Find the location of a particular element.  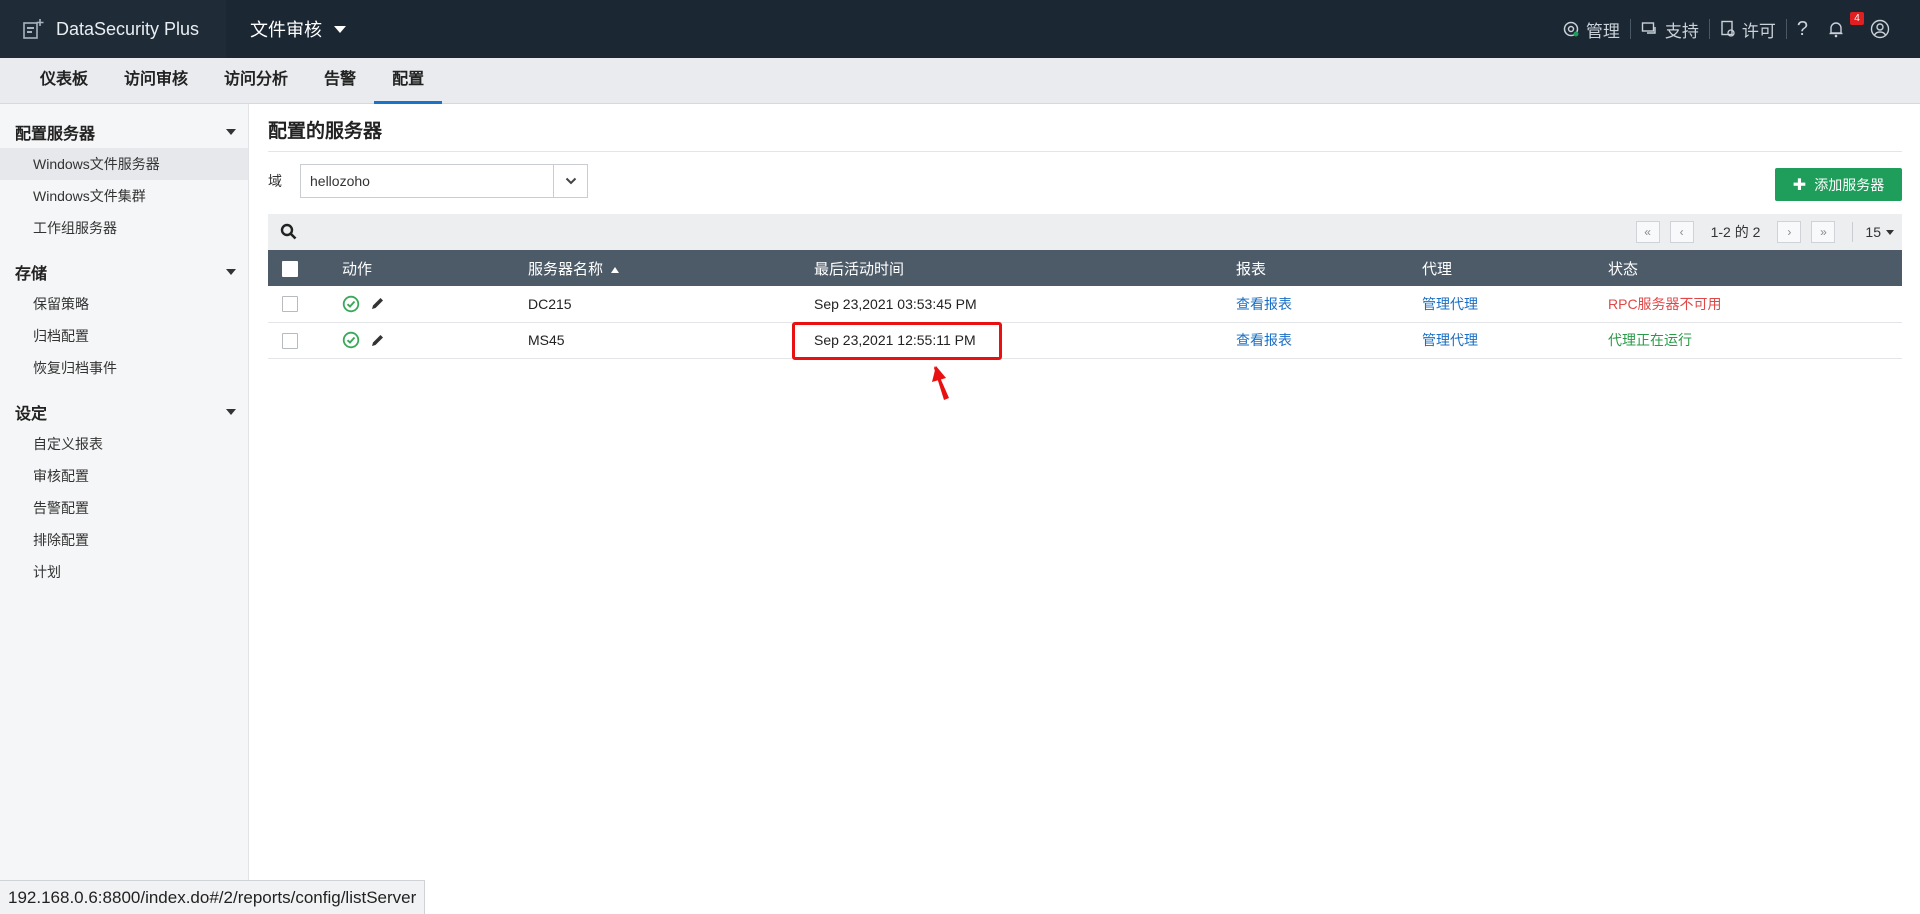

help-button: ? is located at coordinates (1802, 29).